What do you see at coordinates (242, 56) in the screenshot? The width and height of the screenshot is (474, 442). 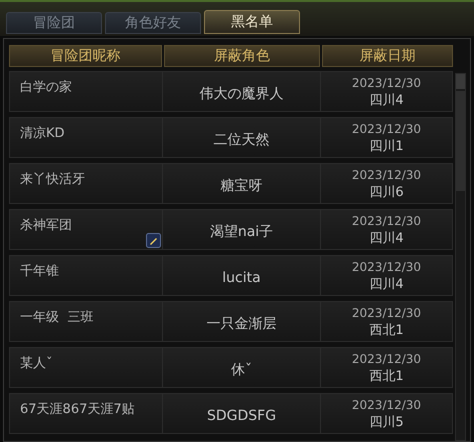 I see `column-header: 屏蔽角色` at bounding box center [242, 56].